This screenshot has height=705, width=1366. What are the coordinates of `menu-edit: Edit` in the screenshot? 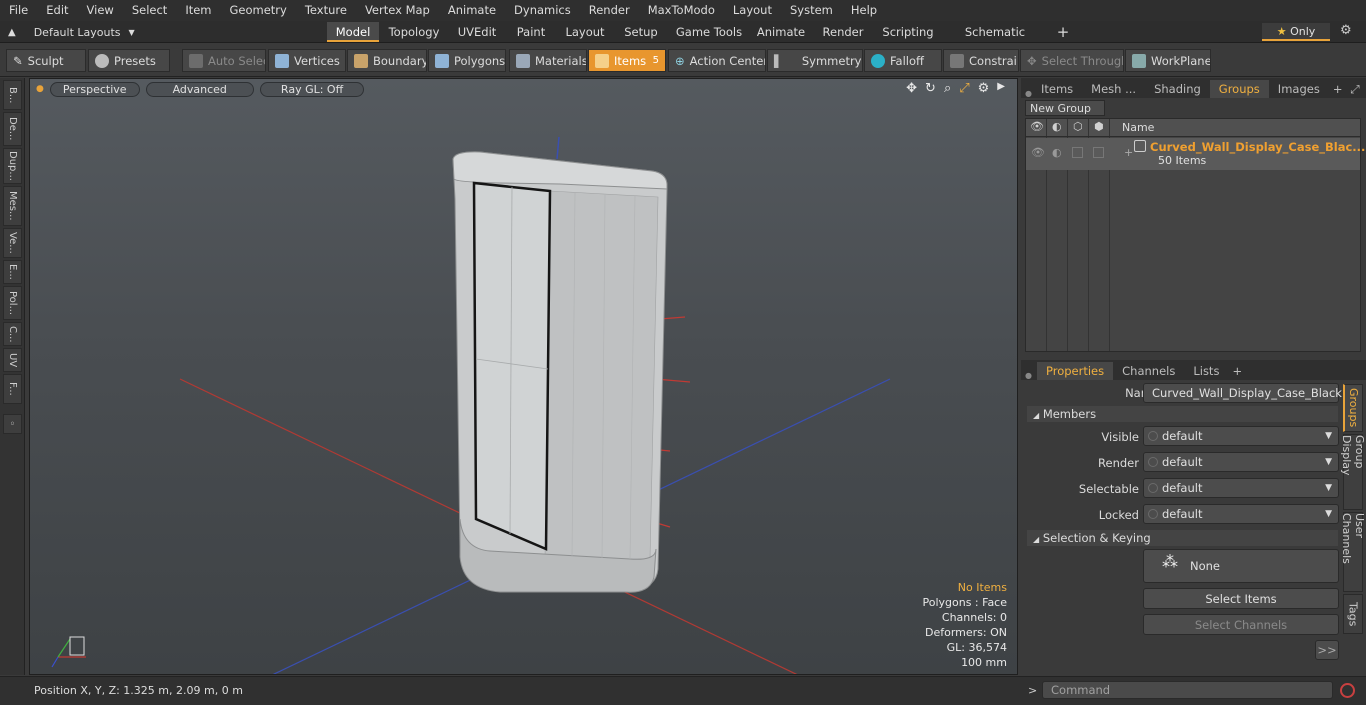 It's located at (57, 10).